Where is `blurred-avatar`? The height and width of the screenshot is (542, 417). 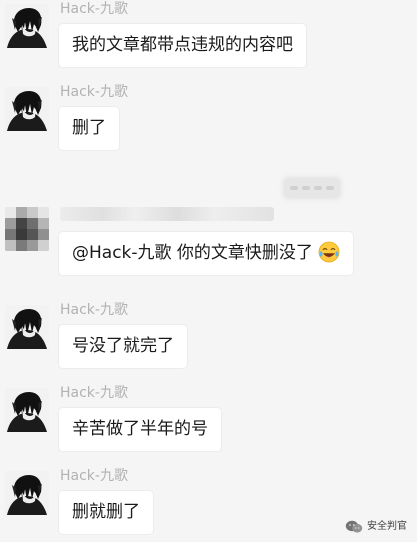
blurred-avatar is located at coordinates (27, 229).